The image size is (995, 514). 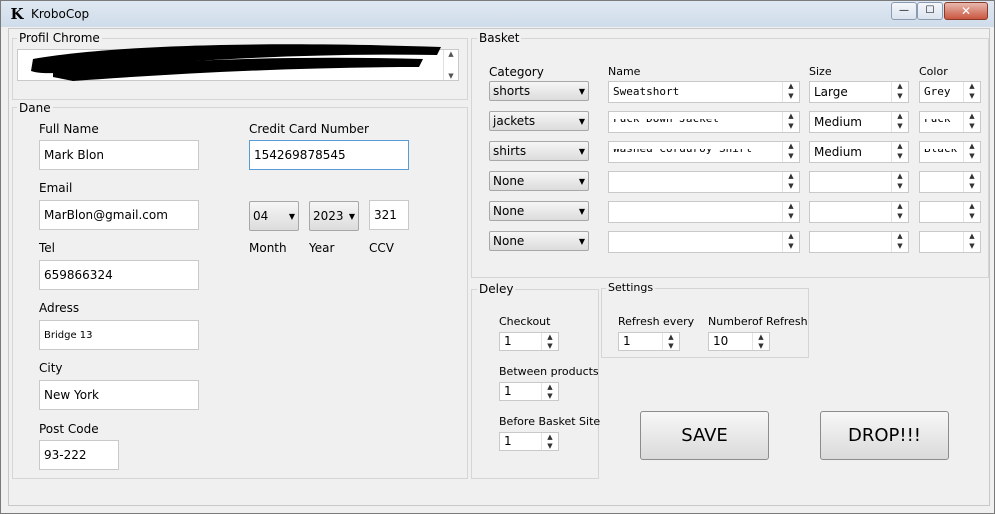 What do you see at coordinates (539, 91) in the screenshot?
I see `category-select: shorts ▼` at bounding box center [539, 91].